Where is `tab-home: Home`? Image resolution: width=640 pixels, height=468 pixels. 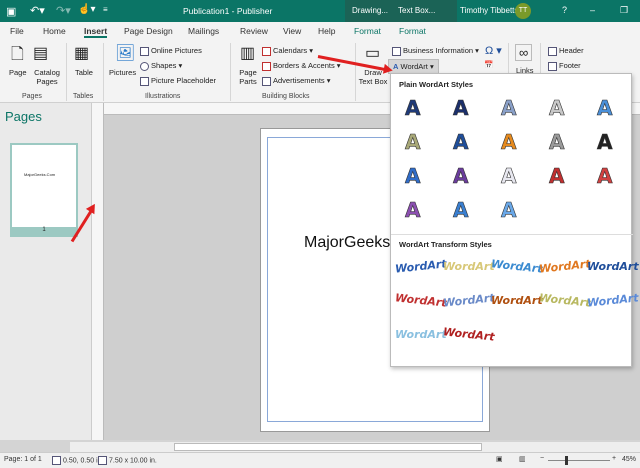
tab-home: Home is located at coordinates (54, 31).